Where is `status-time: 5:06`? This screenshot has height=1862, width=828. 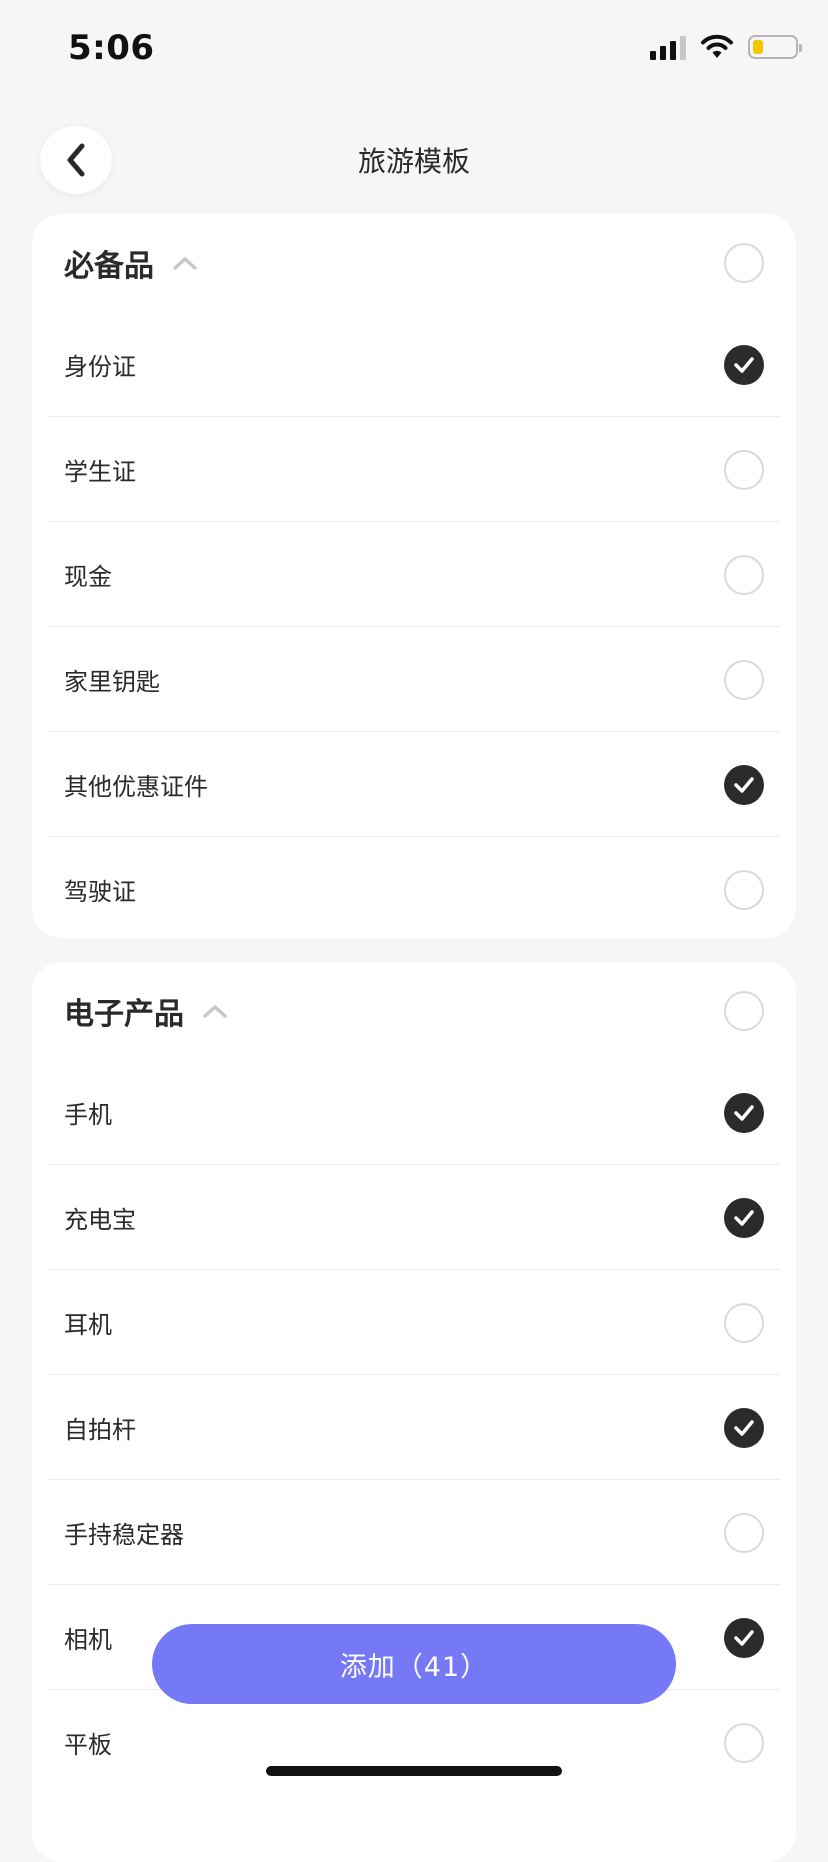 status-time: 5:06 is located at coordinates (111, 48).